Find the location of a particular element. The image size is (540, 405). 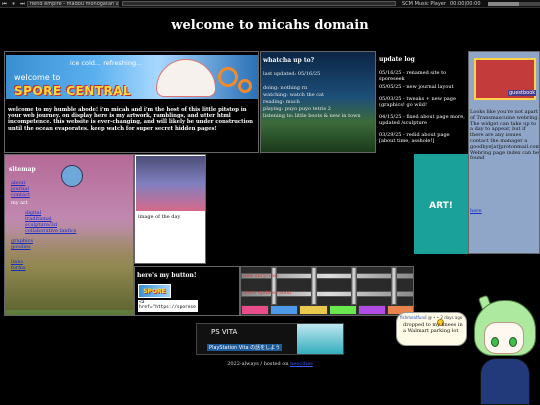

banner-welcome-text: welcome to is located at coordinates (37, 77).